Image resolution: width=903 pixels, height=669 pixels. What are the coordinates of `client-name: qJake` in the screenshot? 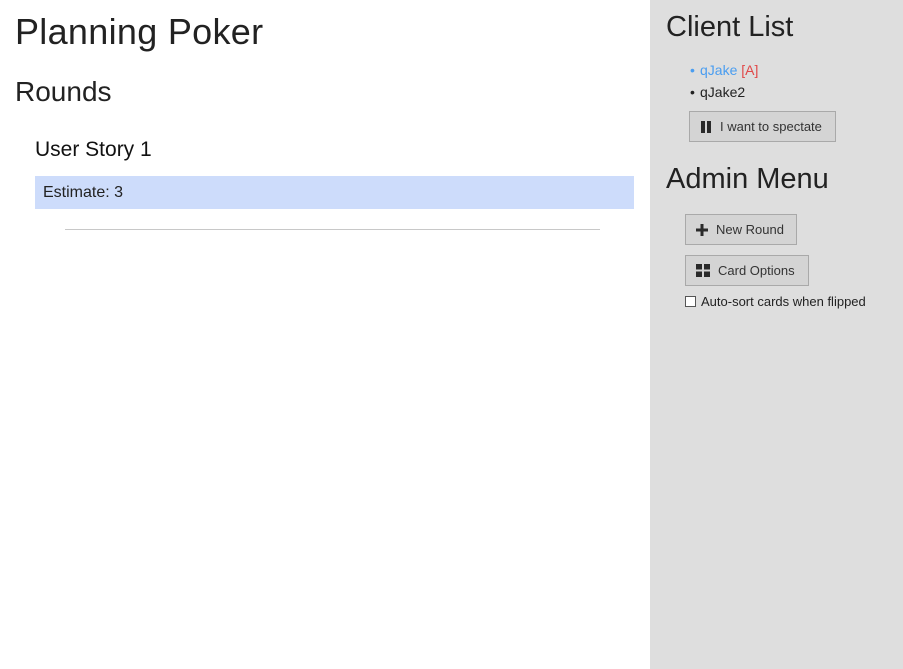 It's located at (719, 70).